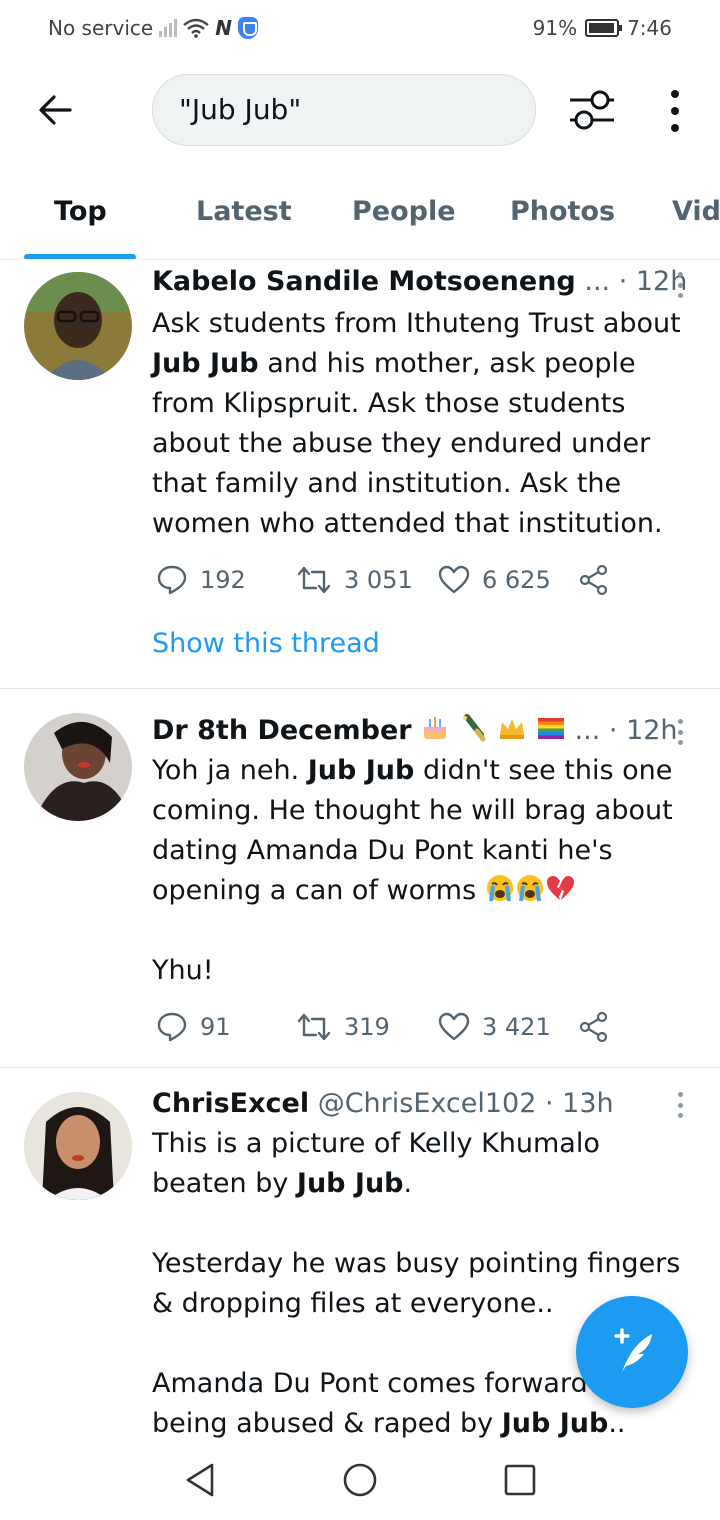  What do you see at coordinates (649, 28) in the screenshot?
I see `clock: 7:46` at bounding box center [649, 28].